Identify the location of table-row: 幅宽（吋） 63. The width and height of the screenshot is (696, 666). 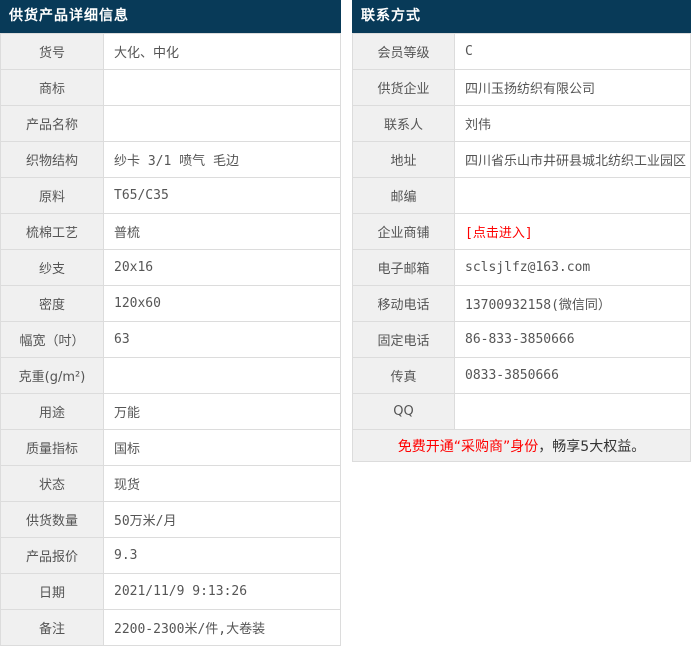
(170, 339).